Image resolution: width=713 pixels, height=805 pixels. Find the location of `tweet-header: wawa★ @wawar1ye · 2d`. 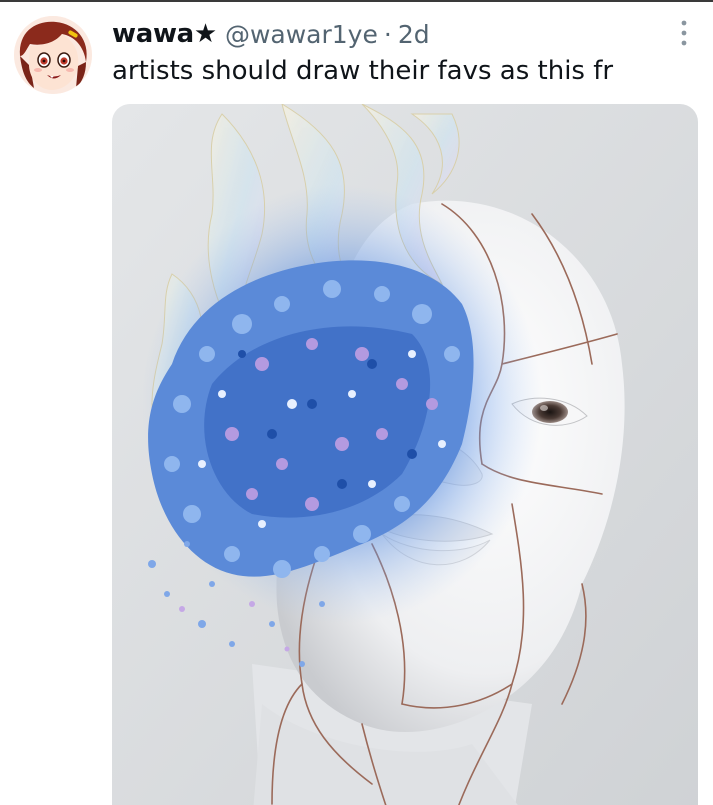

tweet-header: wawa★ @wawar1ye · 2d is located at coordinates (271, 34).